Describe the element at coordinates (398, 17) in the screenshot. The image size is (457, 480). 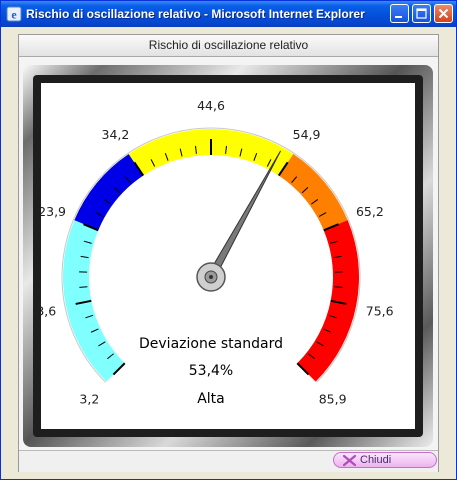
I see `minimize-icon` at that location.